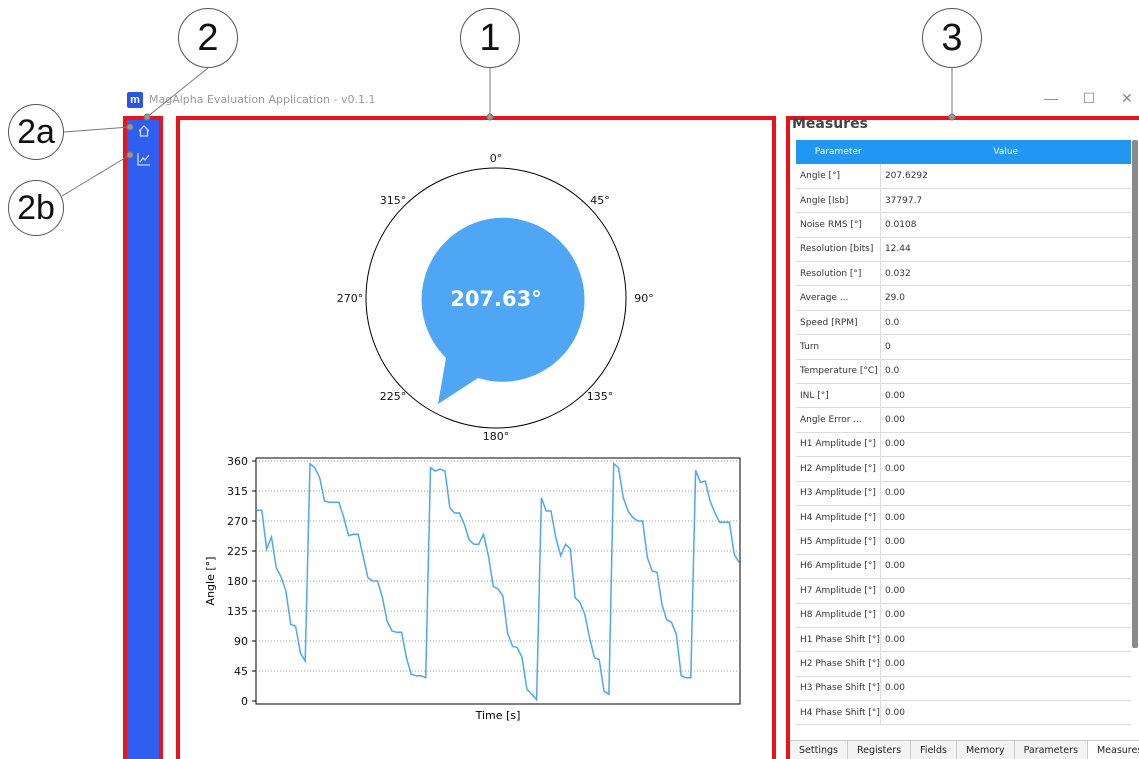 Image resolution: width=1139 pixels, height=759 pixels. Describe the element at coordinates (952, 117) in the screenshot. I see `leader-3-dot` at that location.